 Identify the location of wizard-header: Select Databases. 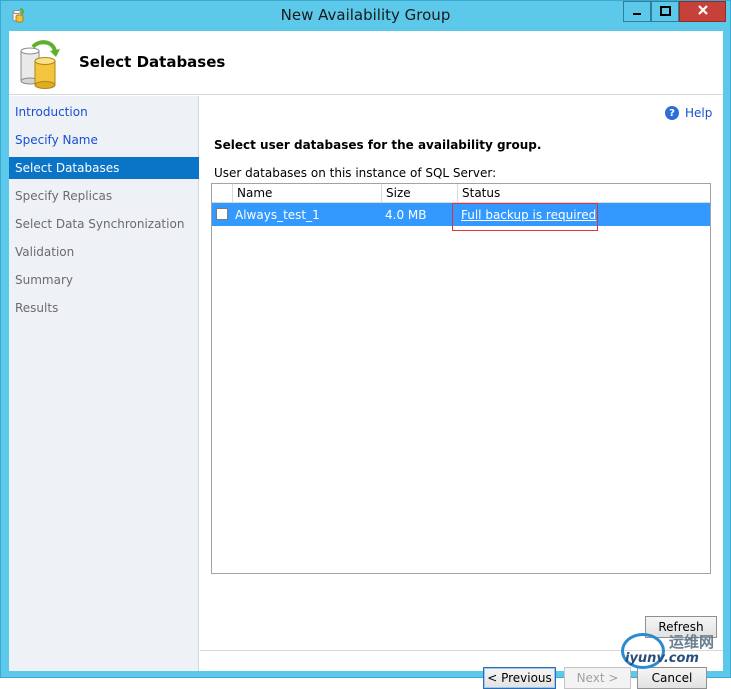
(366, 63).